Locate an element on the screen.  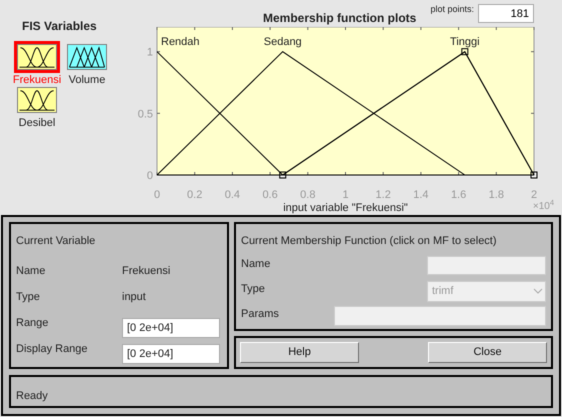
field-label: Range is located at coordinates (33, 323).